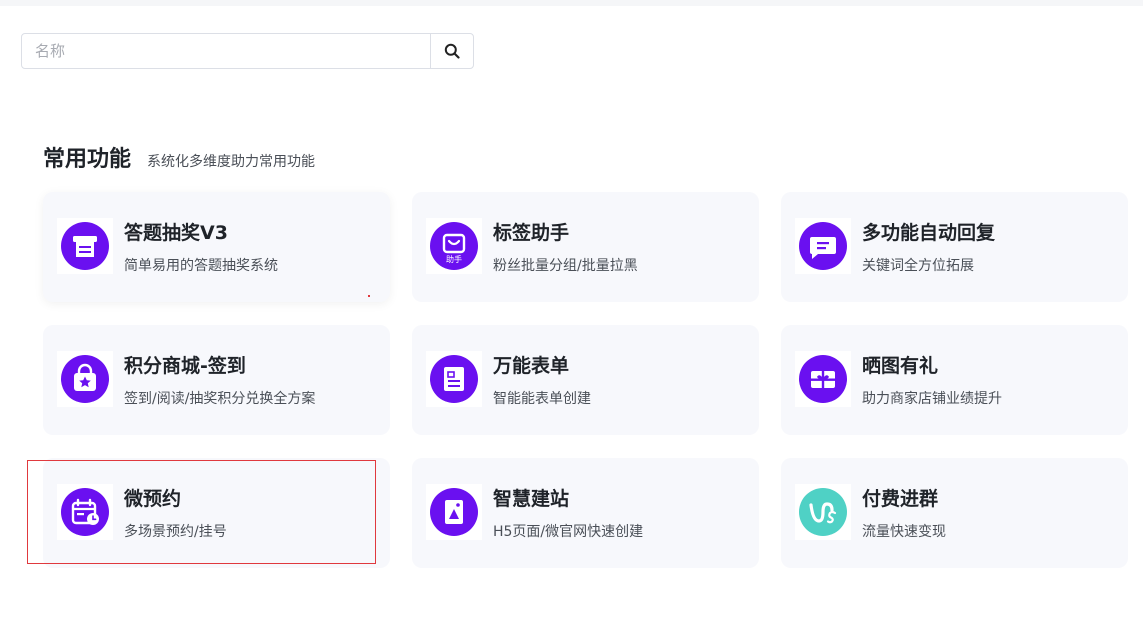 The height and width of the screenshot is (630, 1143). I want to click on section-header: 常用功能 系统化多维度助力常用功能, so click(179, 157).